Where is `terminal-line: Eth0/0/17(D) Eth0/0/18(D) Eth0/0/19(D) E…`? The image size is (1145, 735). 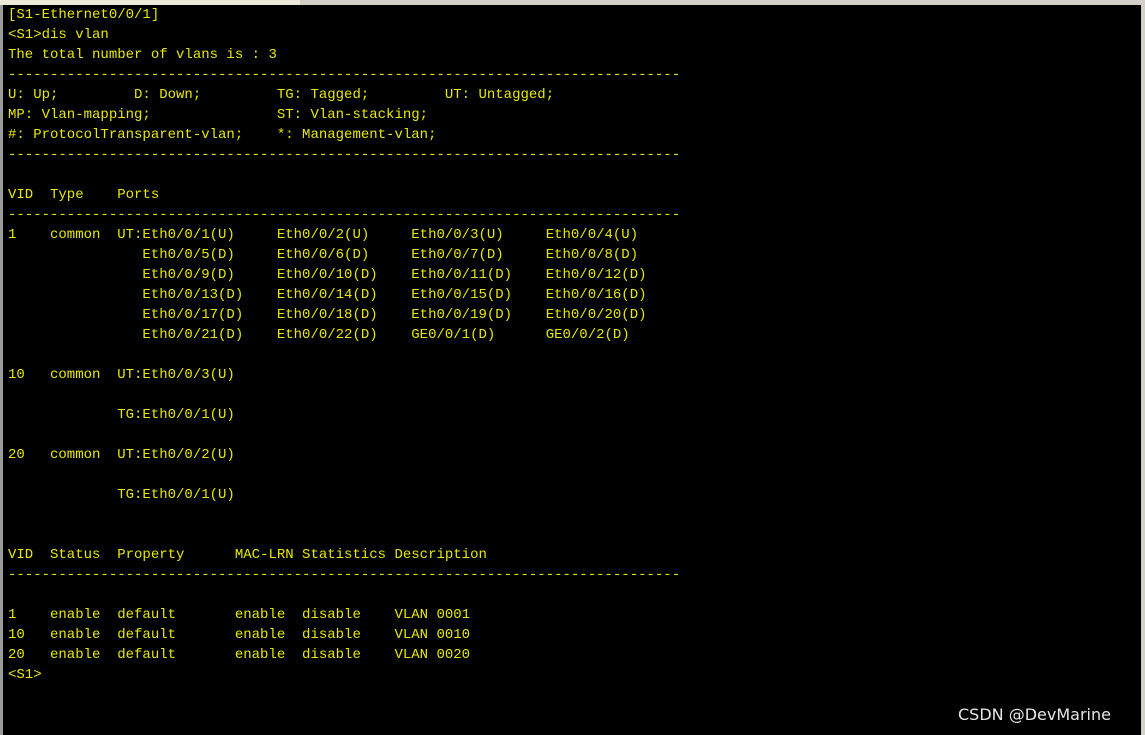 terminal-line: Eth0/0/17(D) Eth0/0/18(D) Eth0/0/19(D) E… is located at coordinates (327, 315).